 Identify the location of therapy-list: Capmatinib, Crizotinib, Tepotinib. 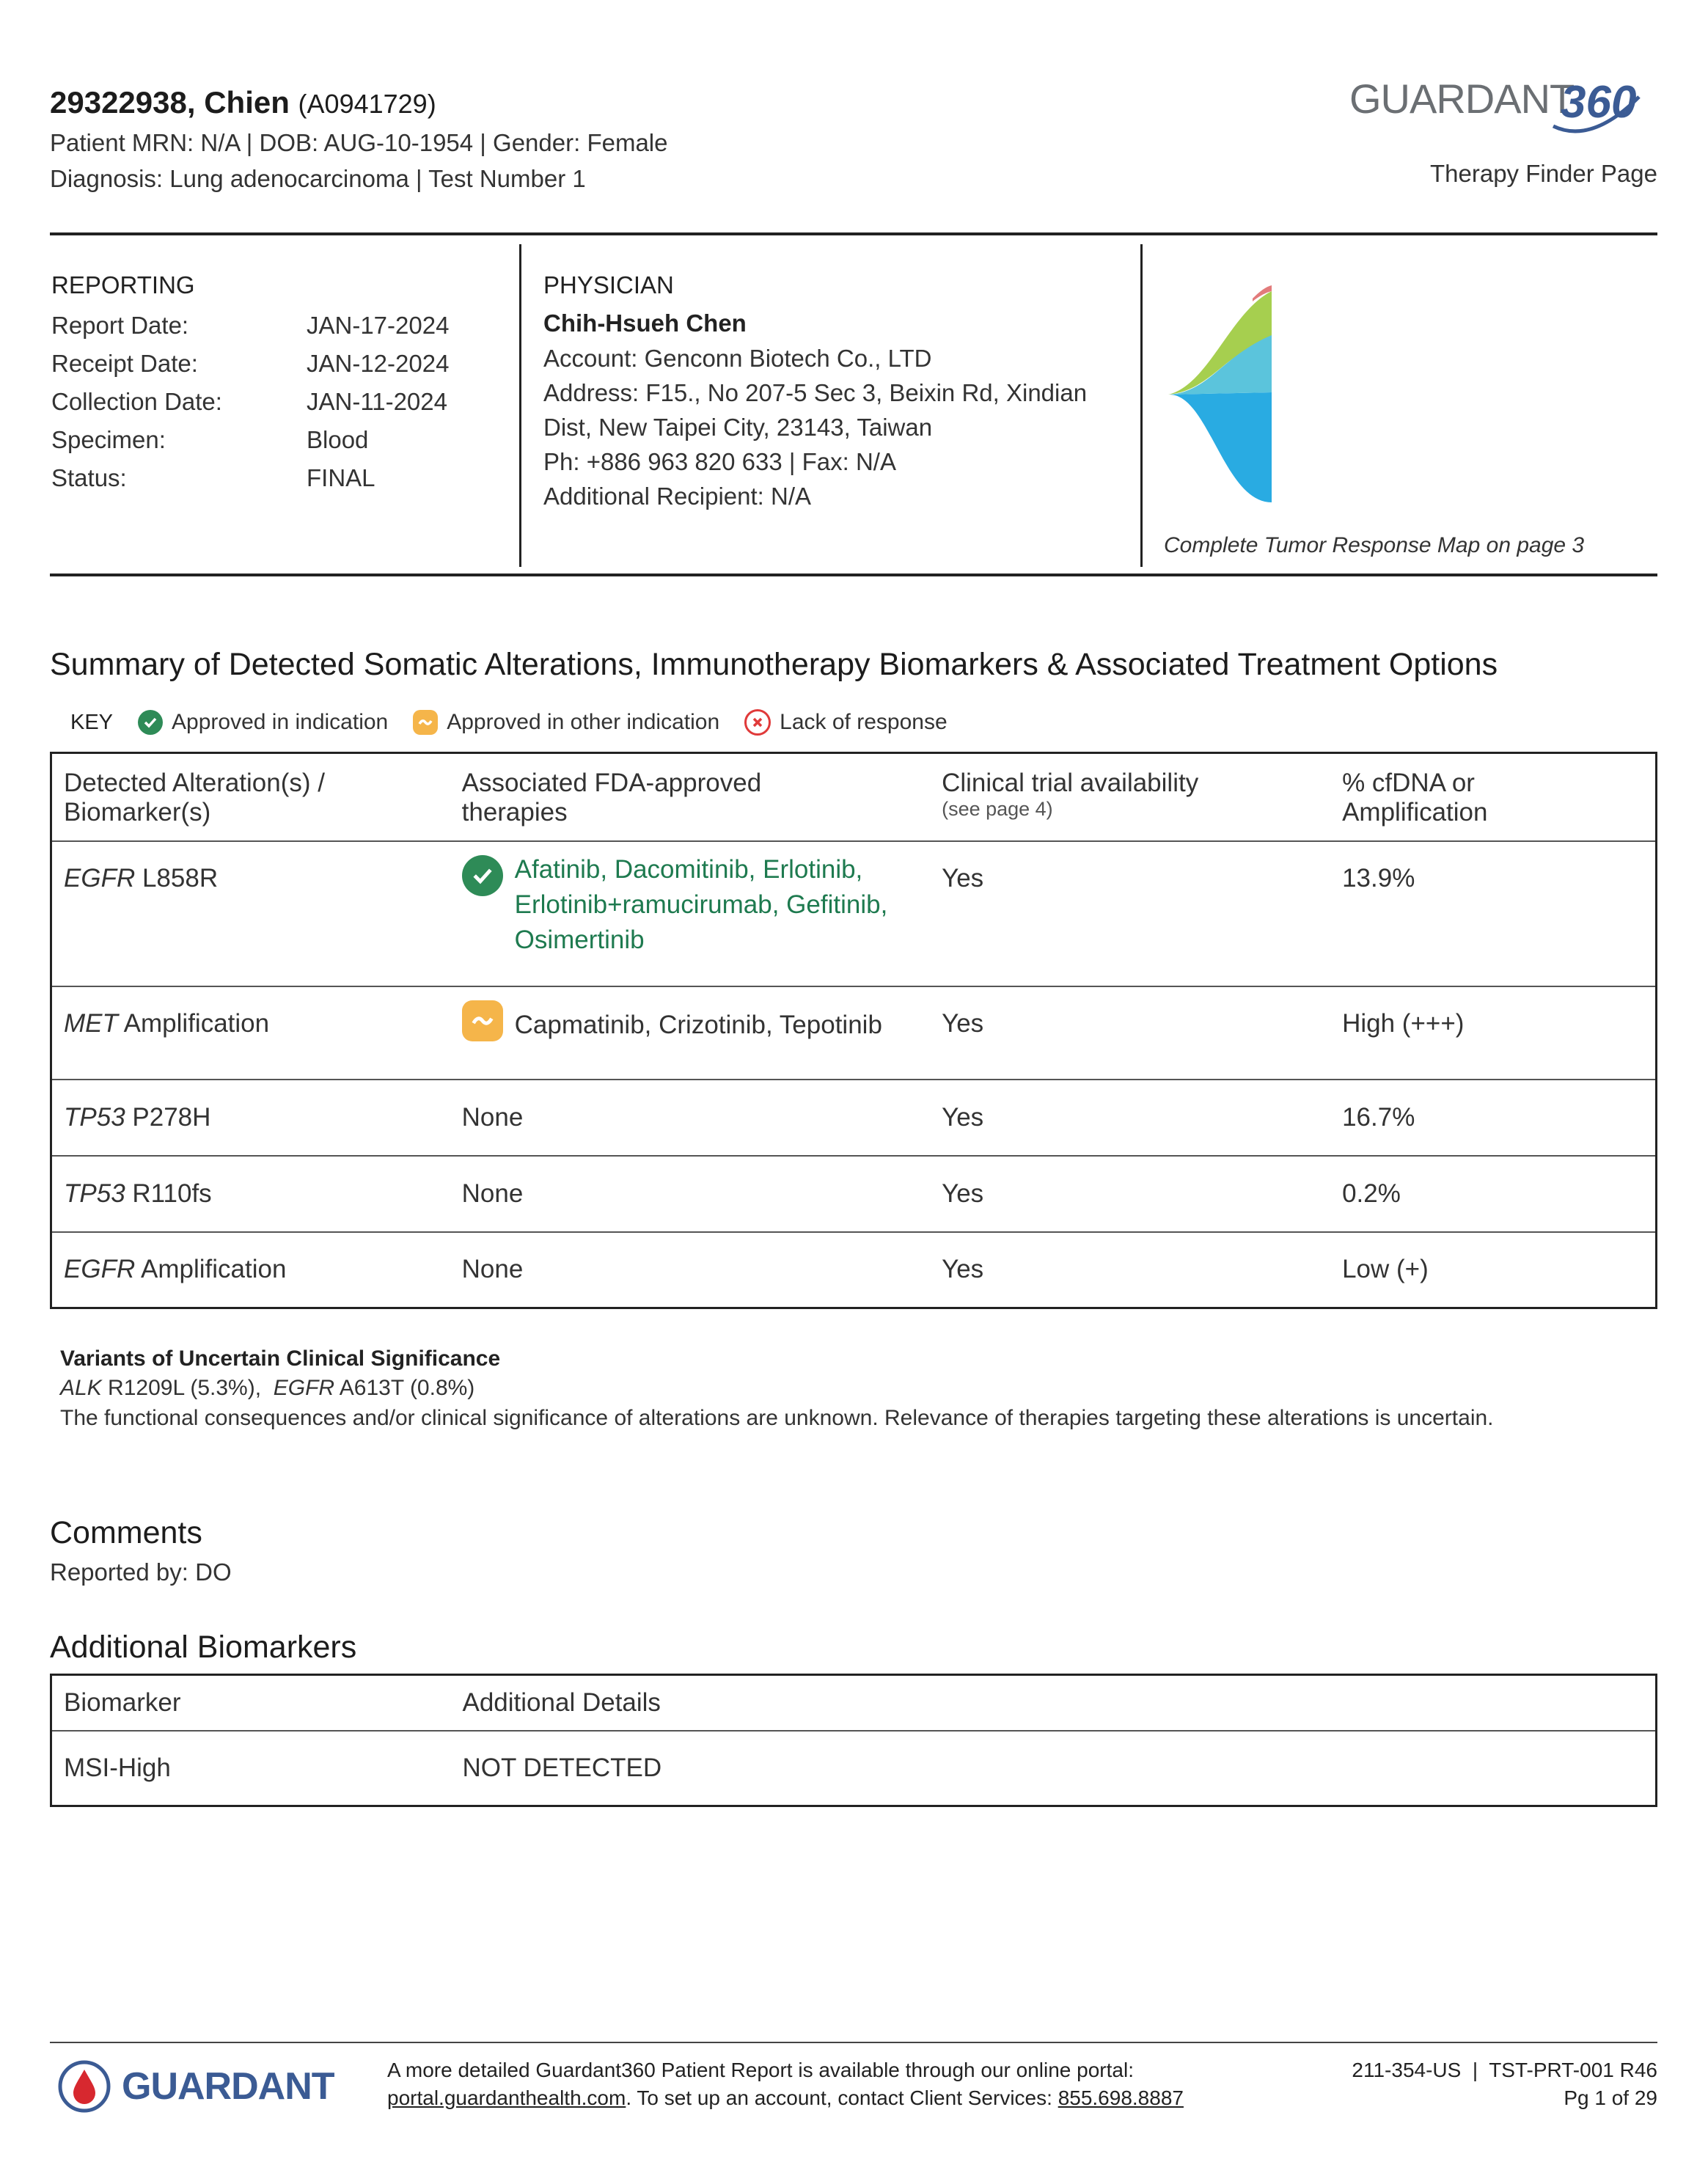
(698, 1014).